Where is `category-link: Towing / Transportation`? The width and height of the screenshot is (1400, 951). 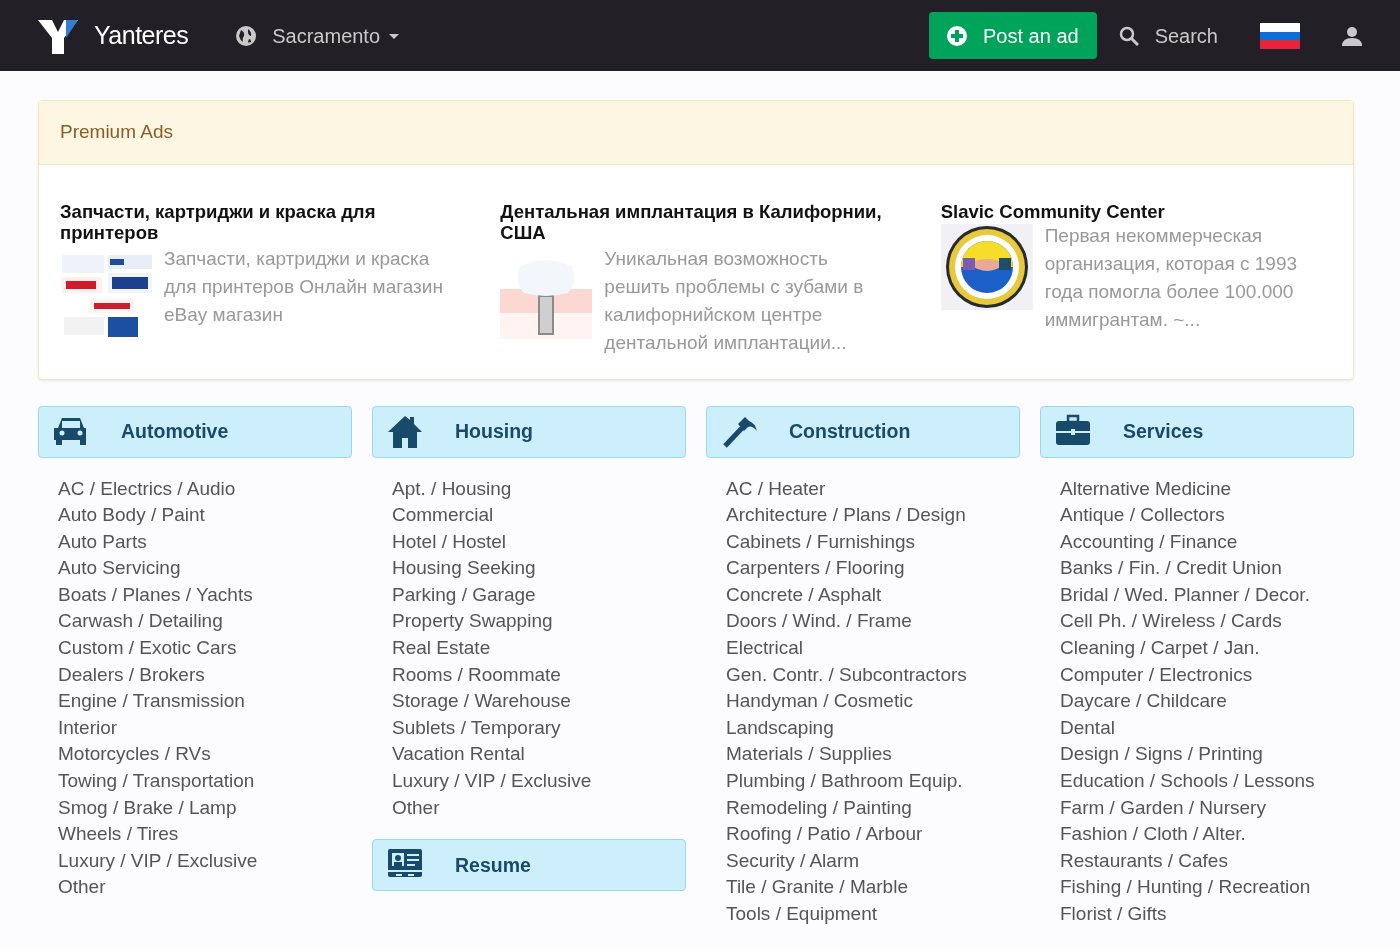 category-link: Towing / Transportation is located at coordinates (195, 781).